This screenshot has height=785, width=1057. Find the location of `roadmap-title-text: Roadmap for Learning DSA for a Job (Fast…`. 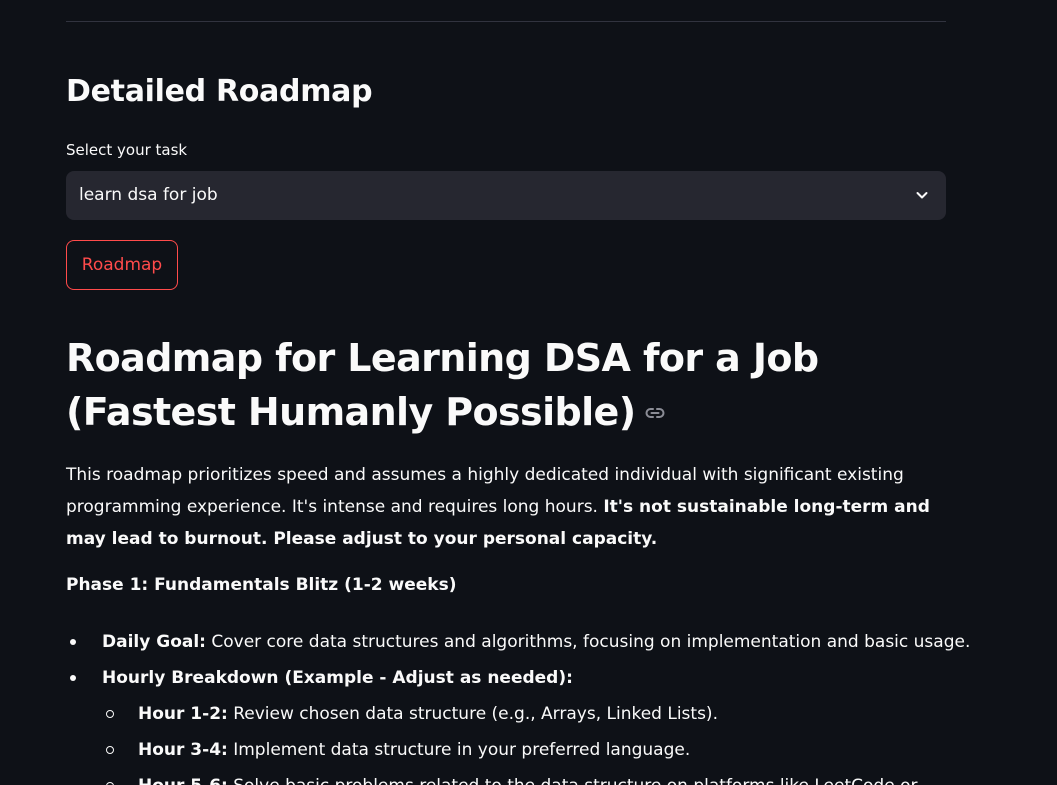

roadmap-title-text: Roadmap for Learning DSA for a Job (Fast… is located at coordinates (442, 385).